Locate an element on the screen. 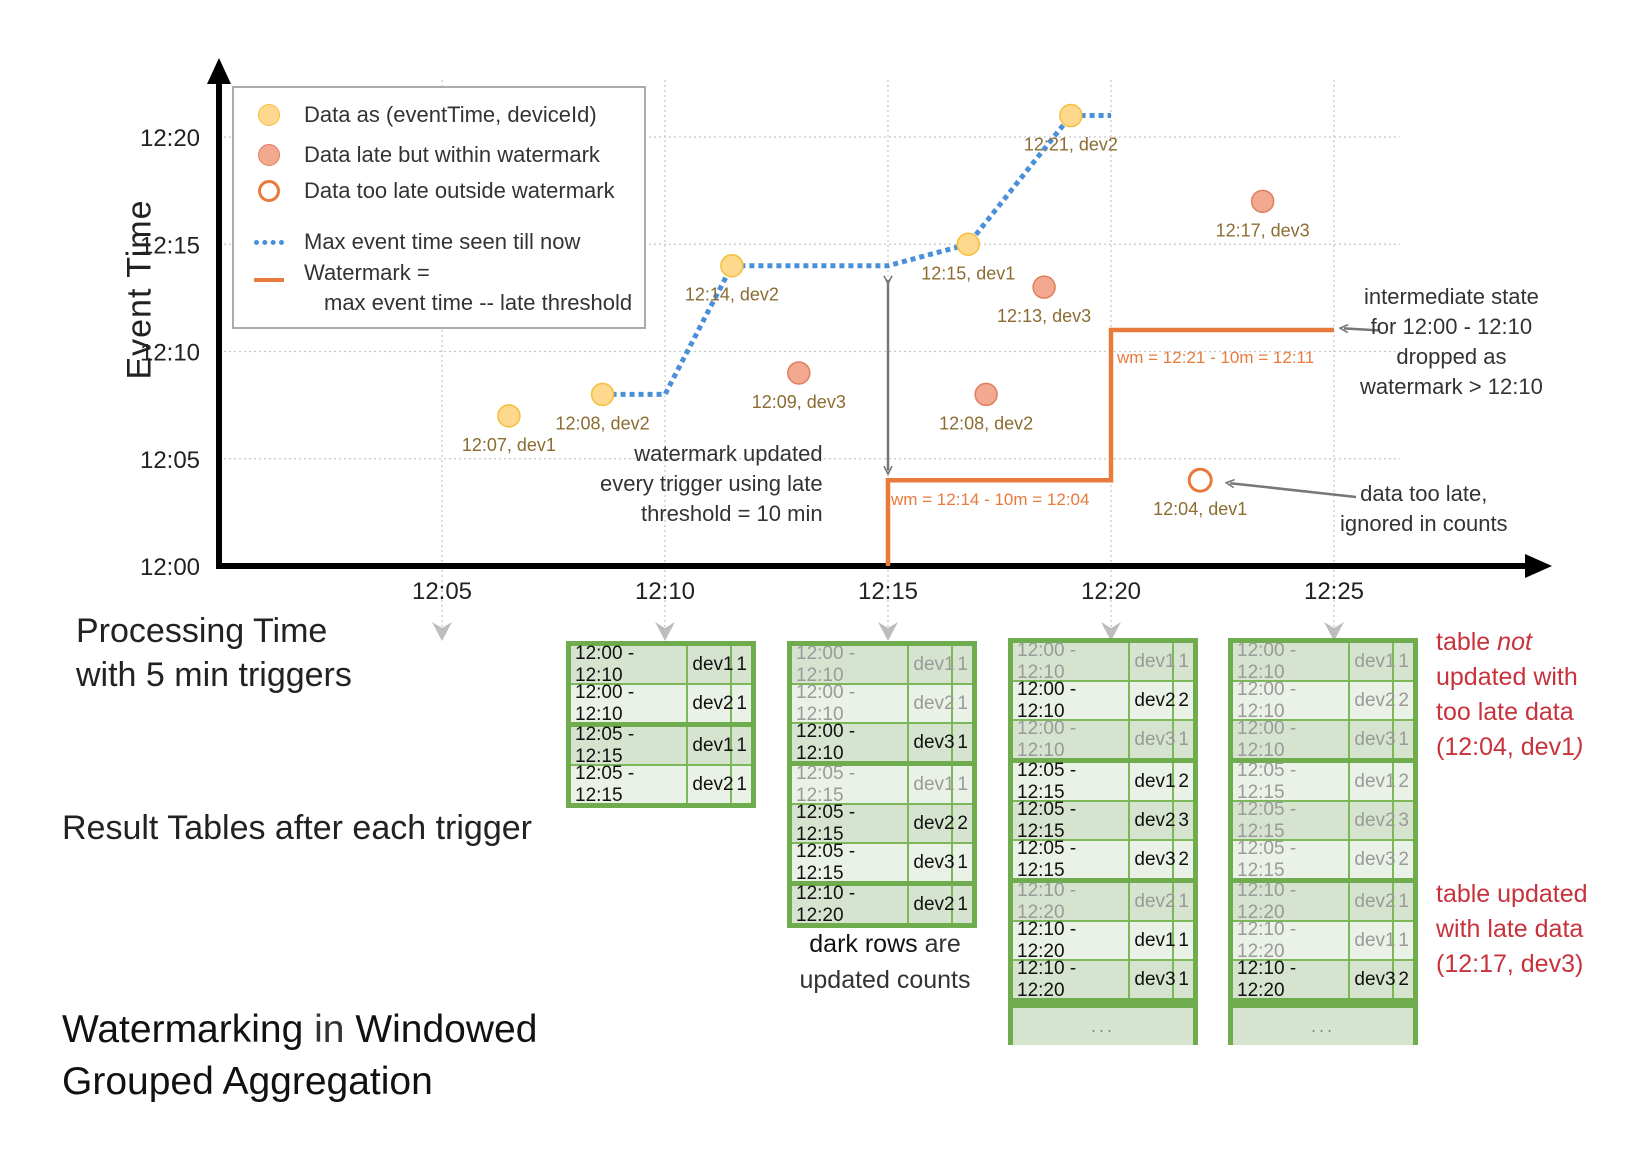 Image resolution: width=1650 pixels, height=1161 pixels. table-row: 12:05 - 12:15 dev3 2 is located at coordinates (1103, 859).